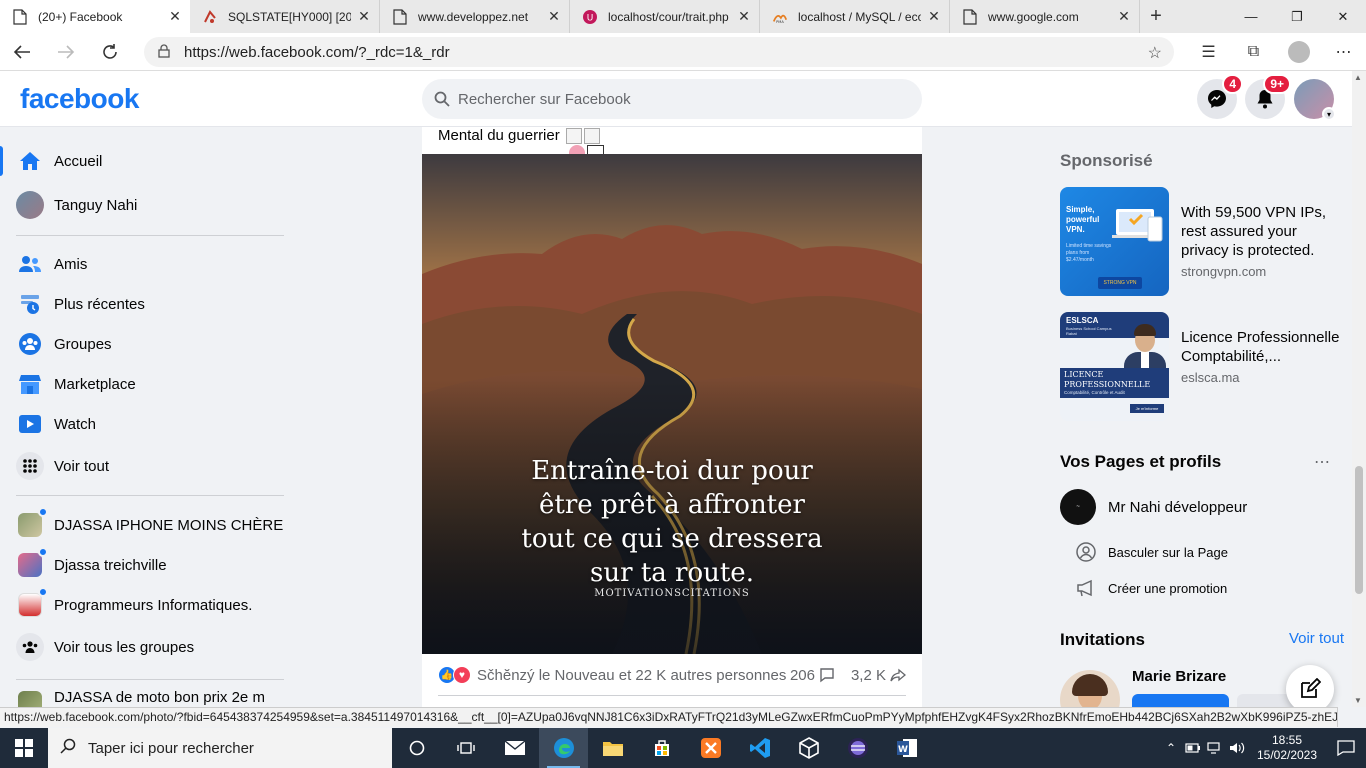  What do you see at coordinates (1208, 52) in the screenshot?
I see `favorites-icon: ☰` at bounding box center [1208, 52].